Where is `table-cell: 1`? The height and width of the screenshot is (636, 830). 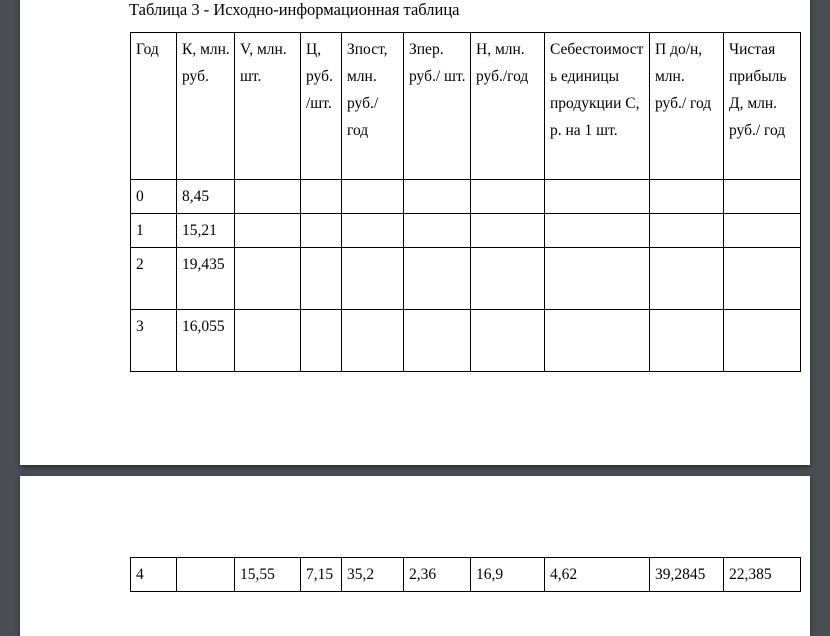
table-cell: 1 is located at coordinates (153, 230).